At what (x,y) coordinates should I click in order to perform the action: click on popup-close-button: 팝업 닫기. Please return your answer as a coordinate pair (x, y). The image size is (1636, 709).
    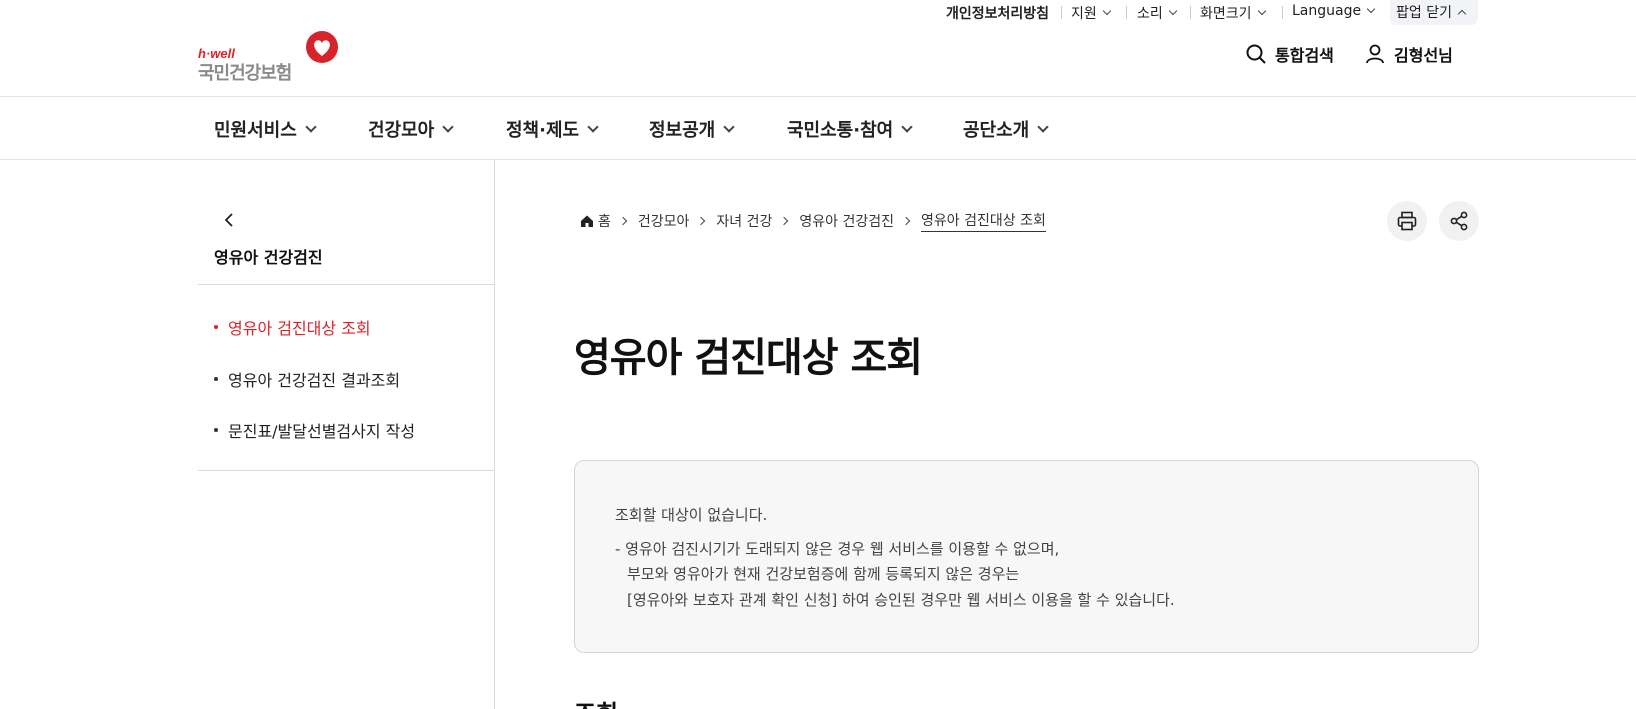
    Looking at the image, I should click on (1431, 12).